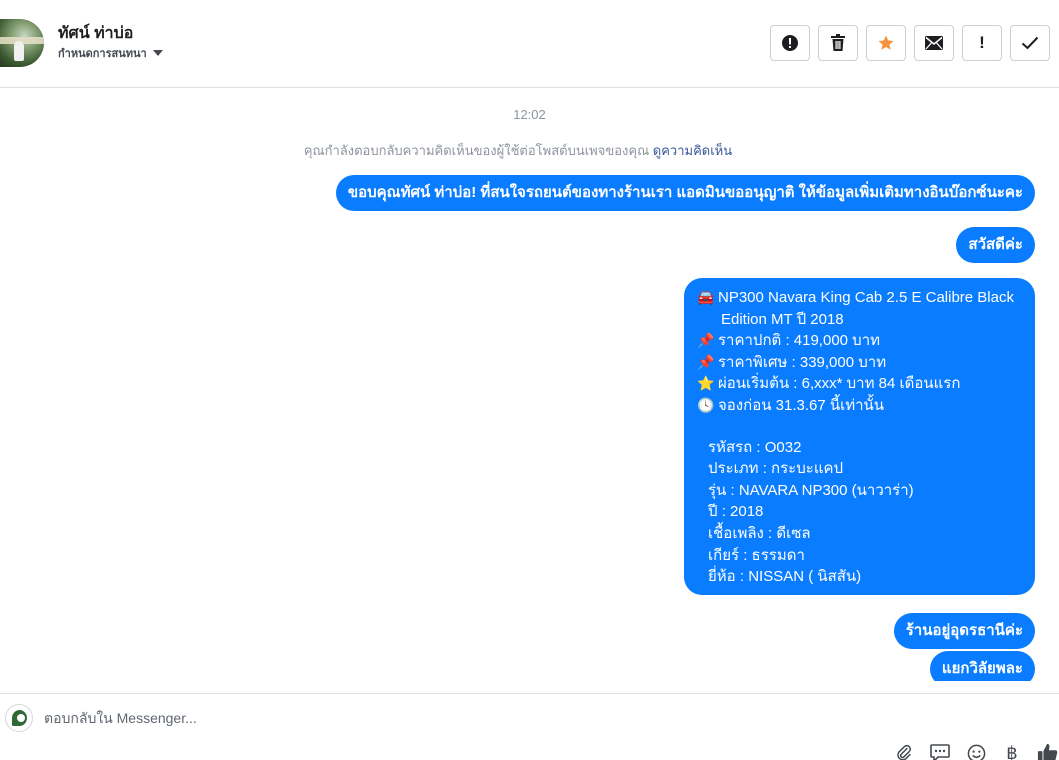 The height and width of the screenshot is (760, 1059). I want to click on clock-icon: 🕓, so click(706, 404).